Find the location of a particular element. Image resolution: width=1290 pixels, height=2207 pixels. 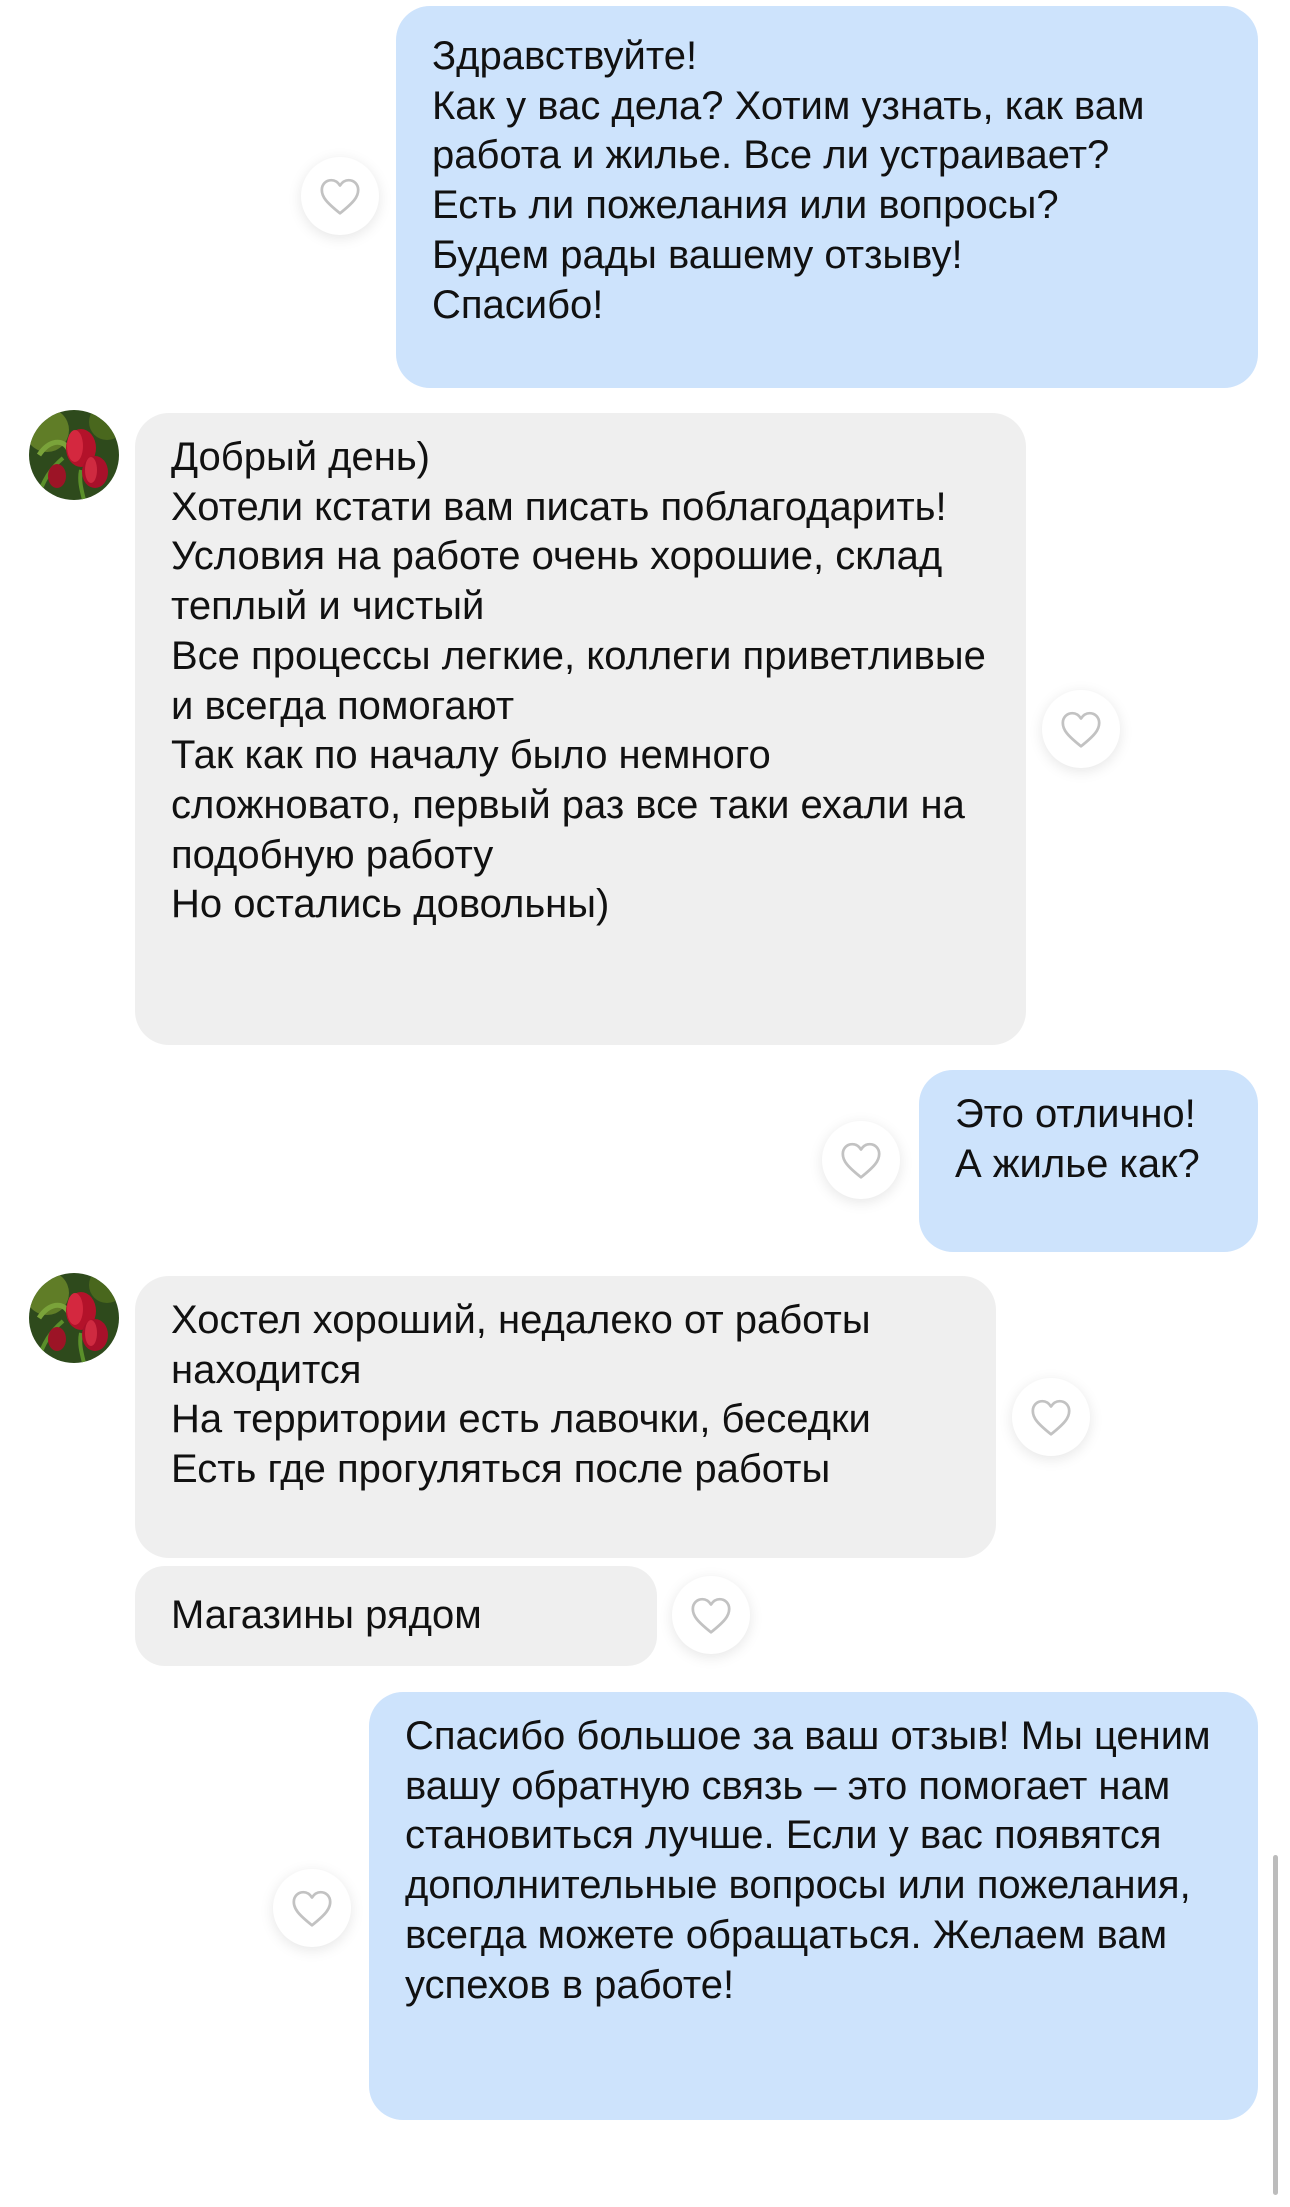

incoming-message-bubble: Магазины рядом is located at coordinates (396, 1616).